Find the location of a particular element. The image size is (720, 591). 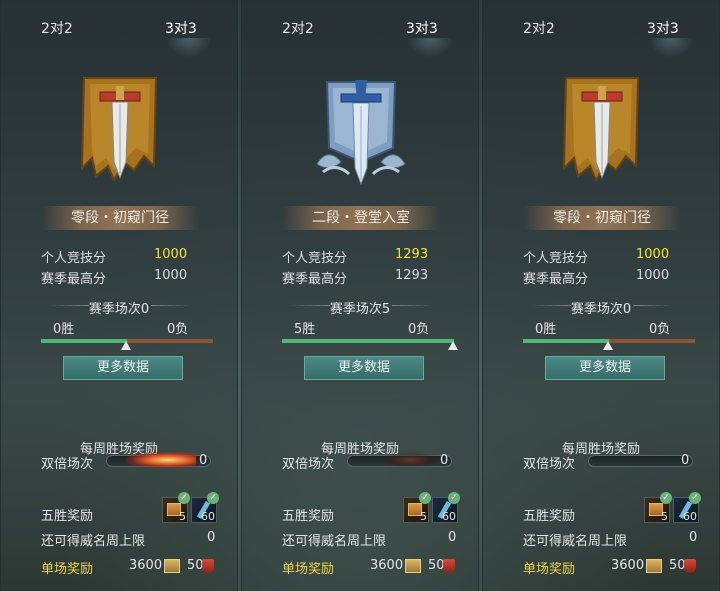

rank-title: 二段・登堂入室 is located at coordinates (361, 218).